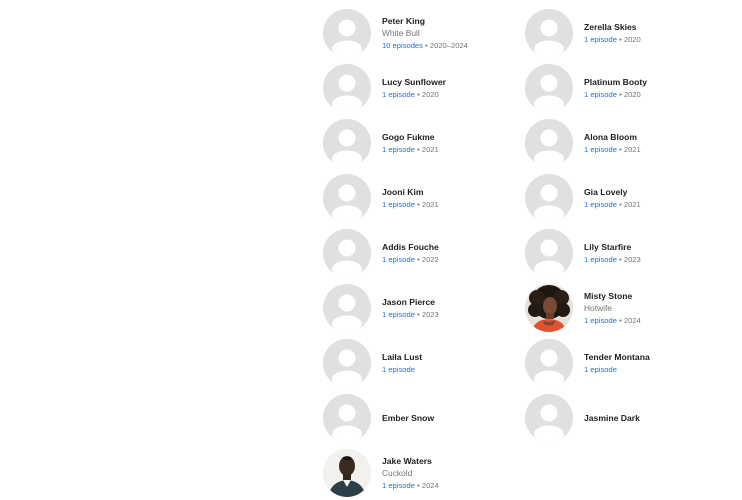 The width and height of the screenshot is (742, 500). I want to click on cast-name: Misty Stone, so click(612, 296).